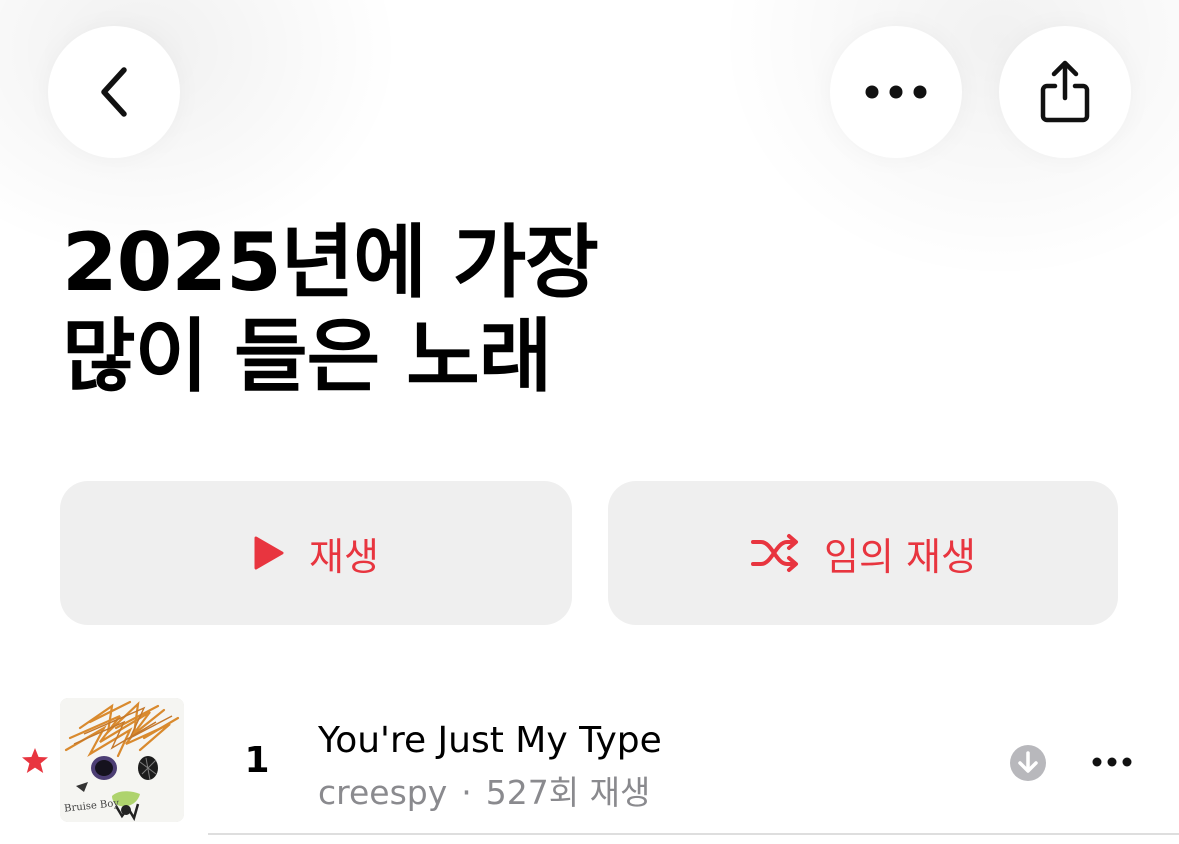 This screenshot has width=1179, height=844. What do you see at coordinates (484, 790) in the screenshot?
I see `track-subtitle: creespy · 527회 재생` at bounding box center [484, 790].